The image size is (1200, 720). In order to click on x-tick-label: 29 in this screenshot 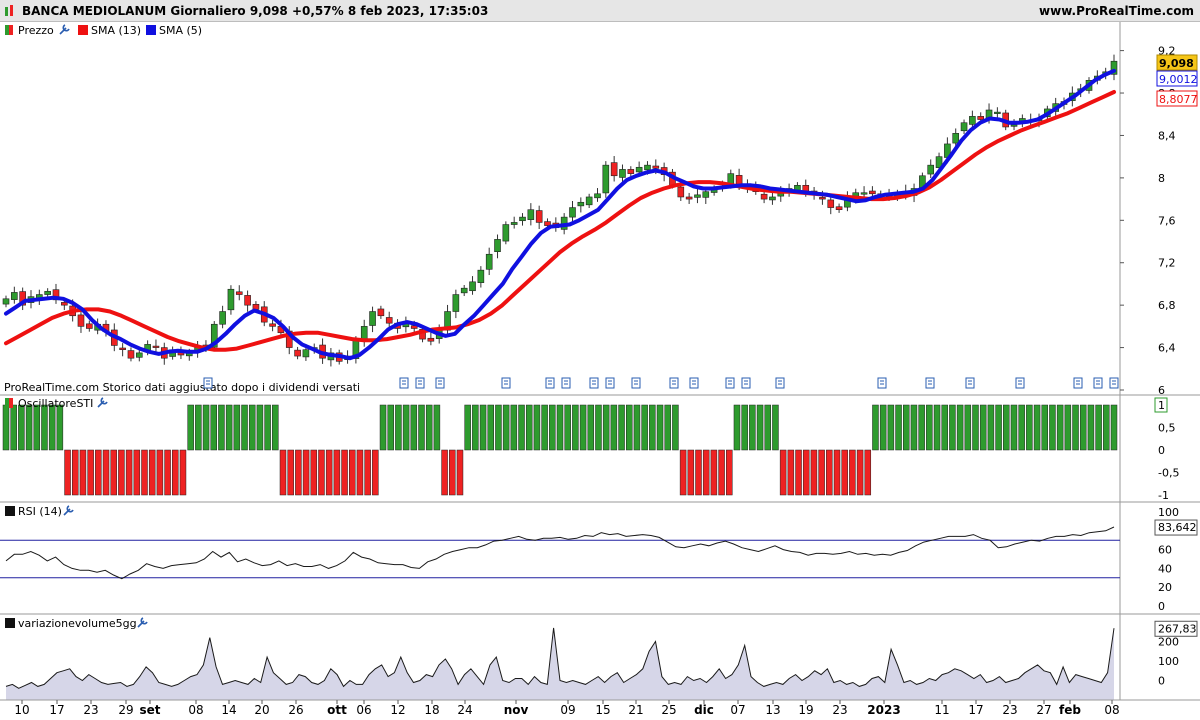, I will do `click(125, 710)`.